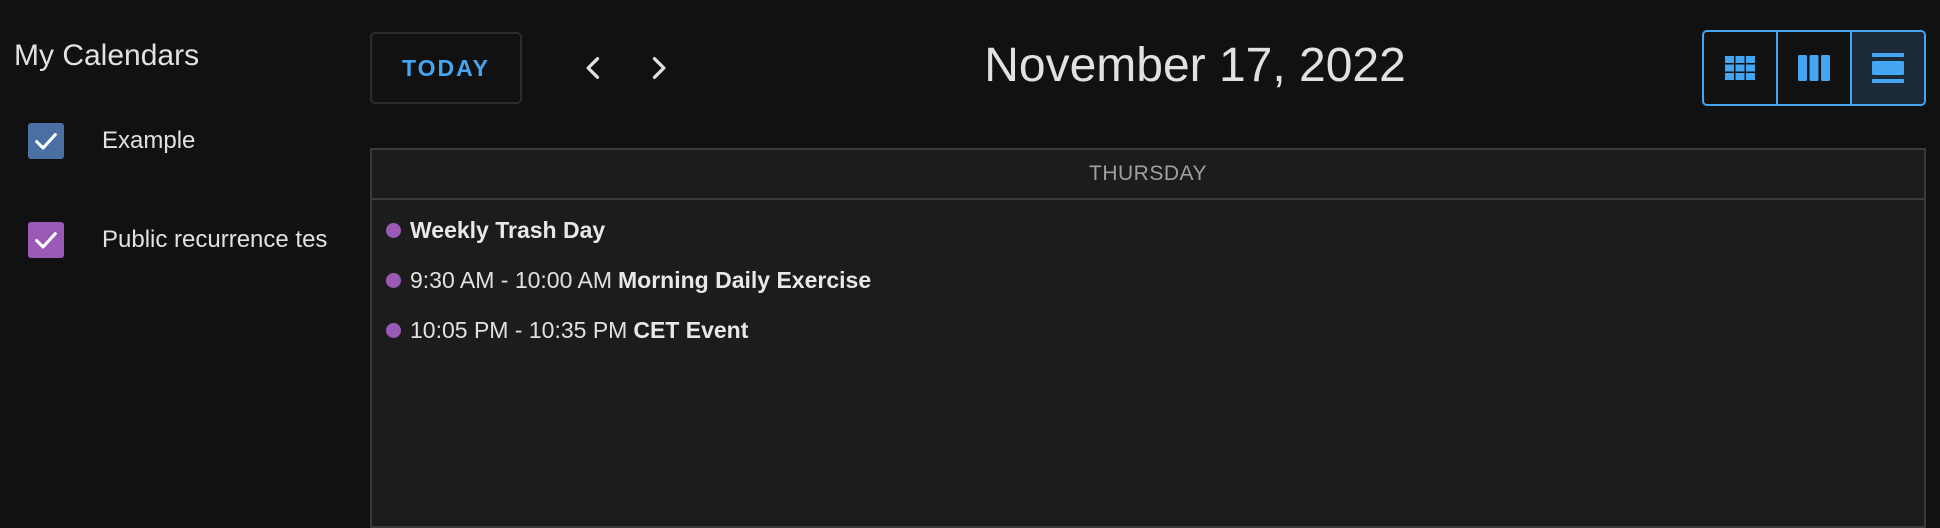 The height and width of the screenshot is (528, 1940). Describe the element at coordinates (107, 55) in the screenshot. I see `sidebar-title: My Calendars` at that location.